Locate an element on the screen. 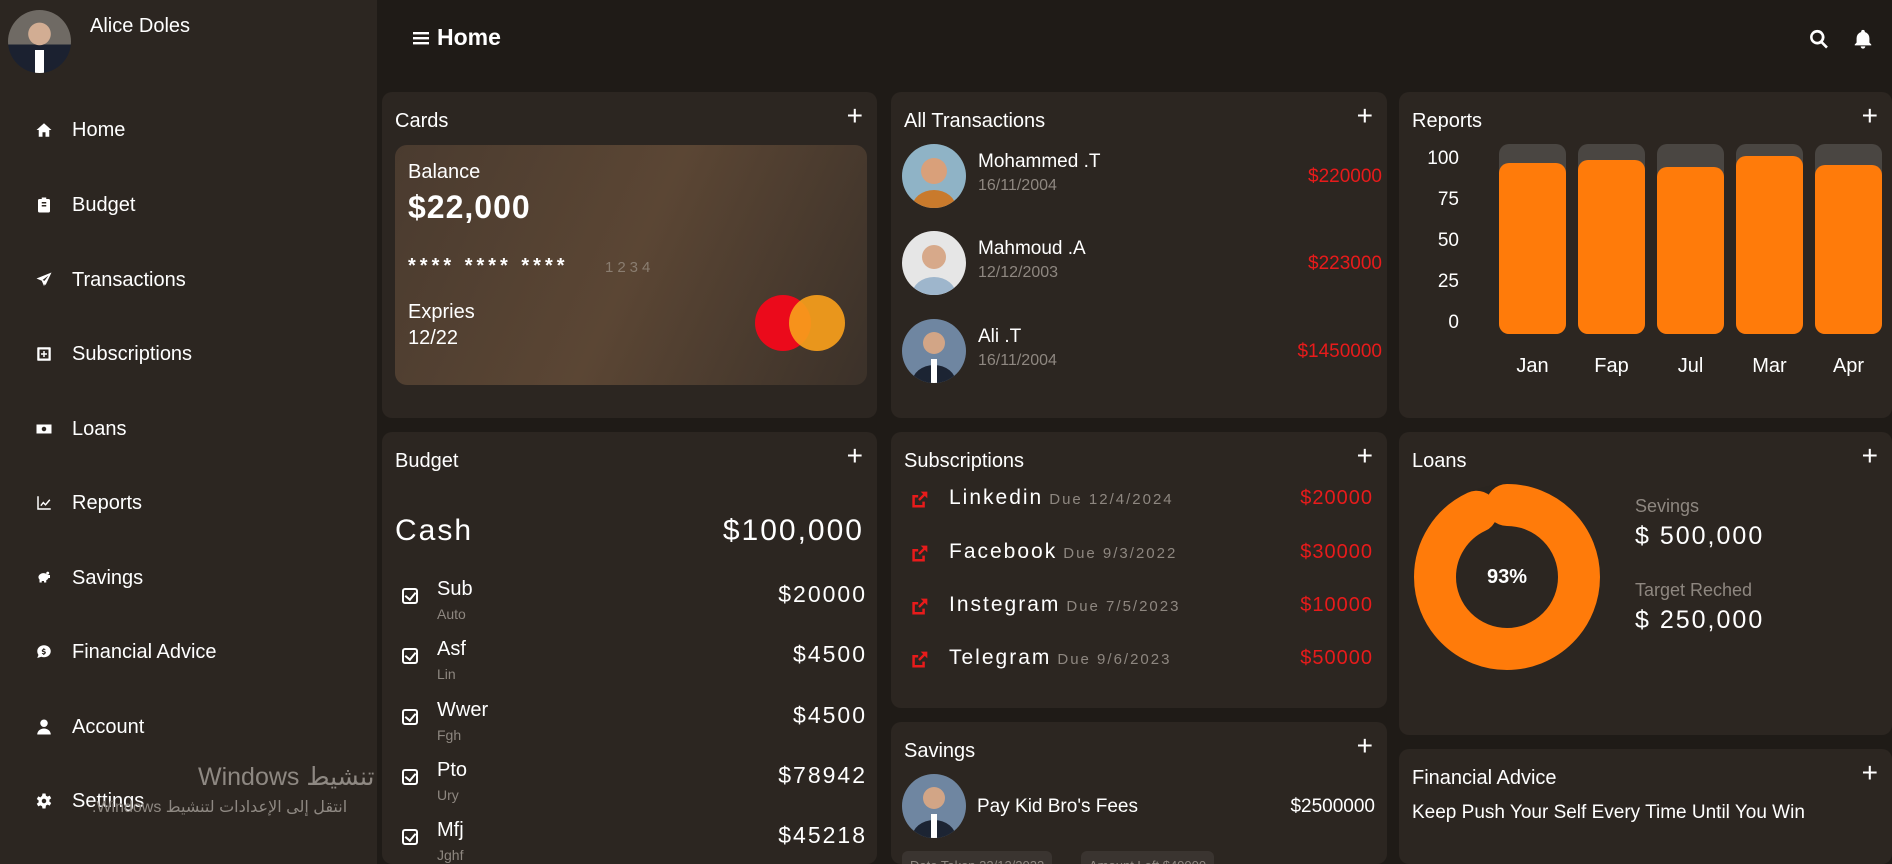 The image size is (1892, 864). subscription-name: Facebook Due 9/3/2022 is located at coordinates (1063, 551).